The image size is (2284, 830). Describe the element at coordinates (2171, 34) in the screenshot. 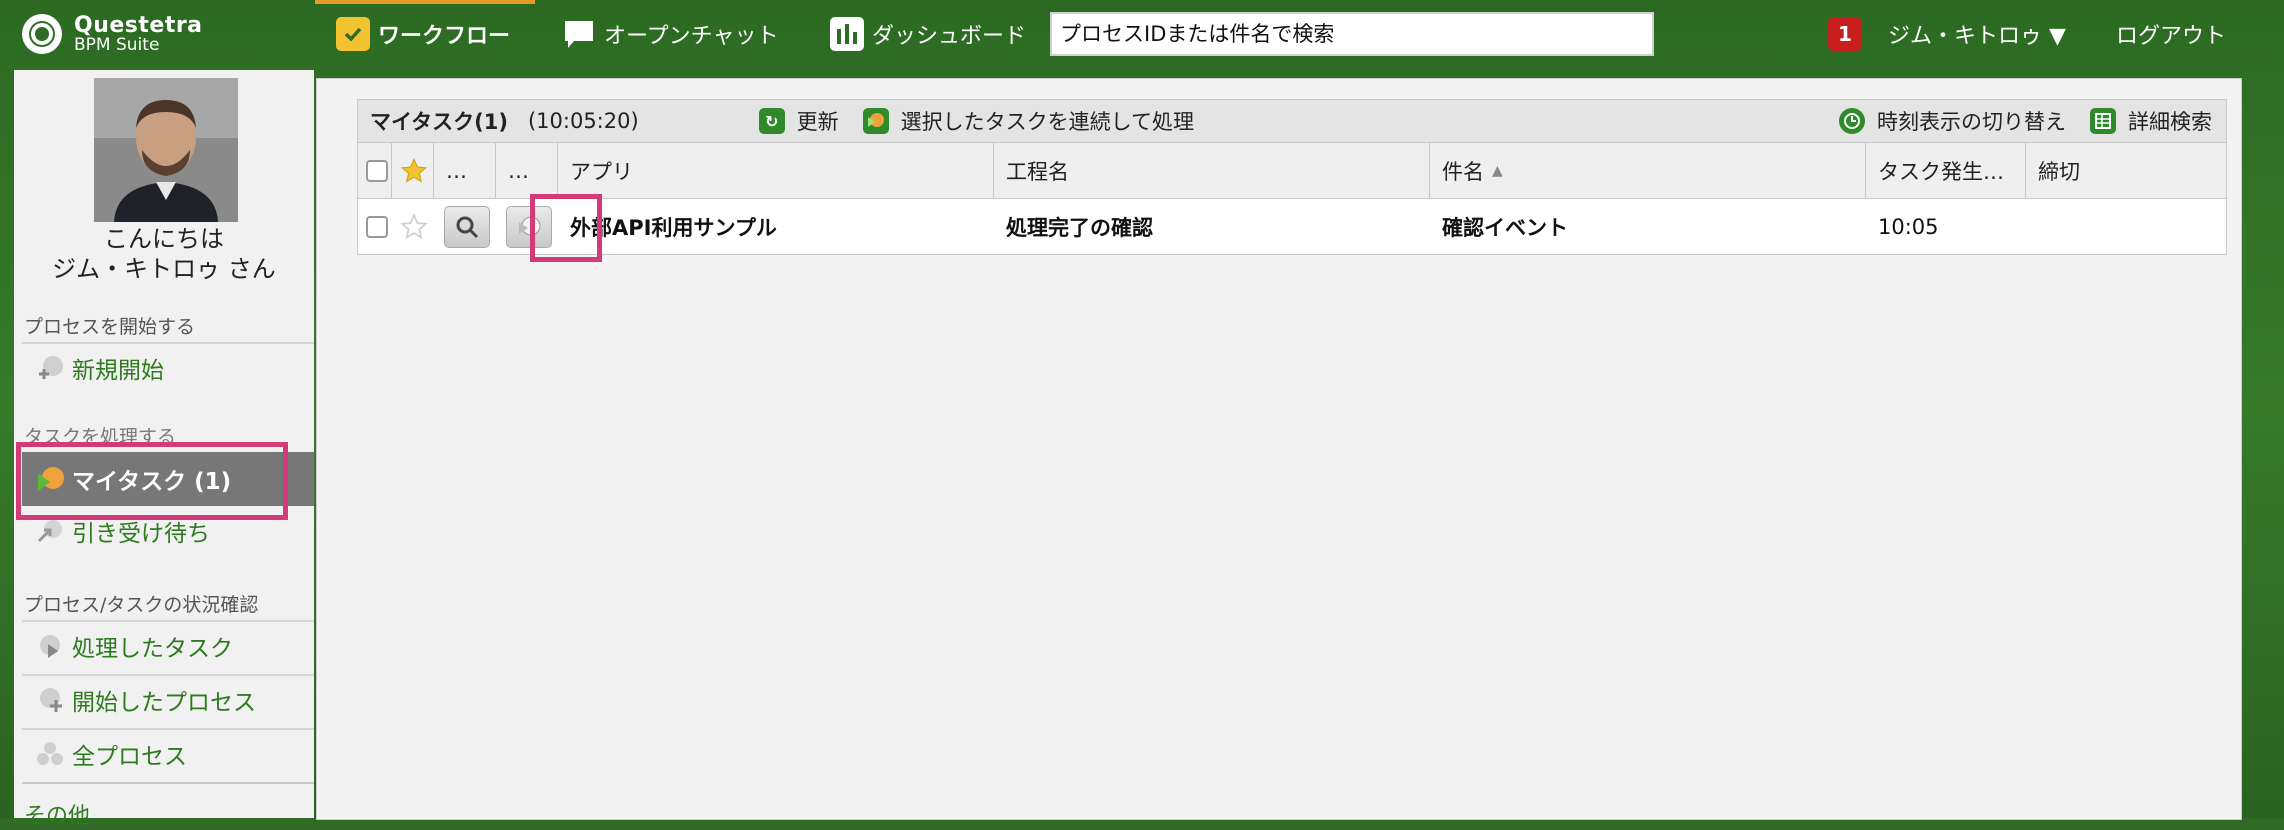

I see `logout-link: ログアウト` at that location.